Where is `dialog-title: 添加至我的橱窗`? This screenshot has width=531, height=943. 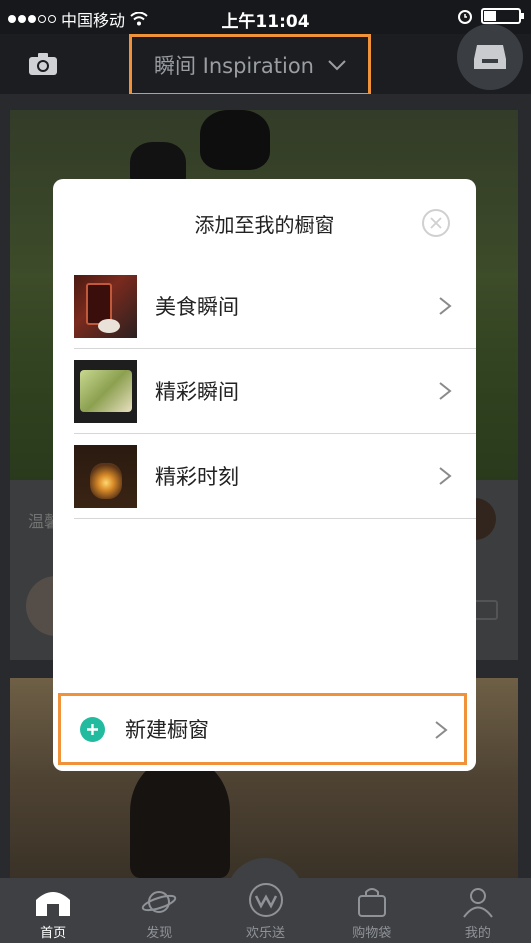
dialog-title: 添加至我的橱窗 is located at coordinates (264, 225).